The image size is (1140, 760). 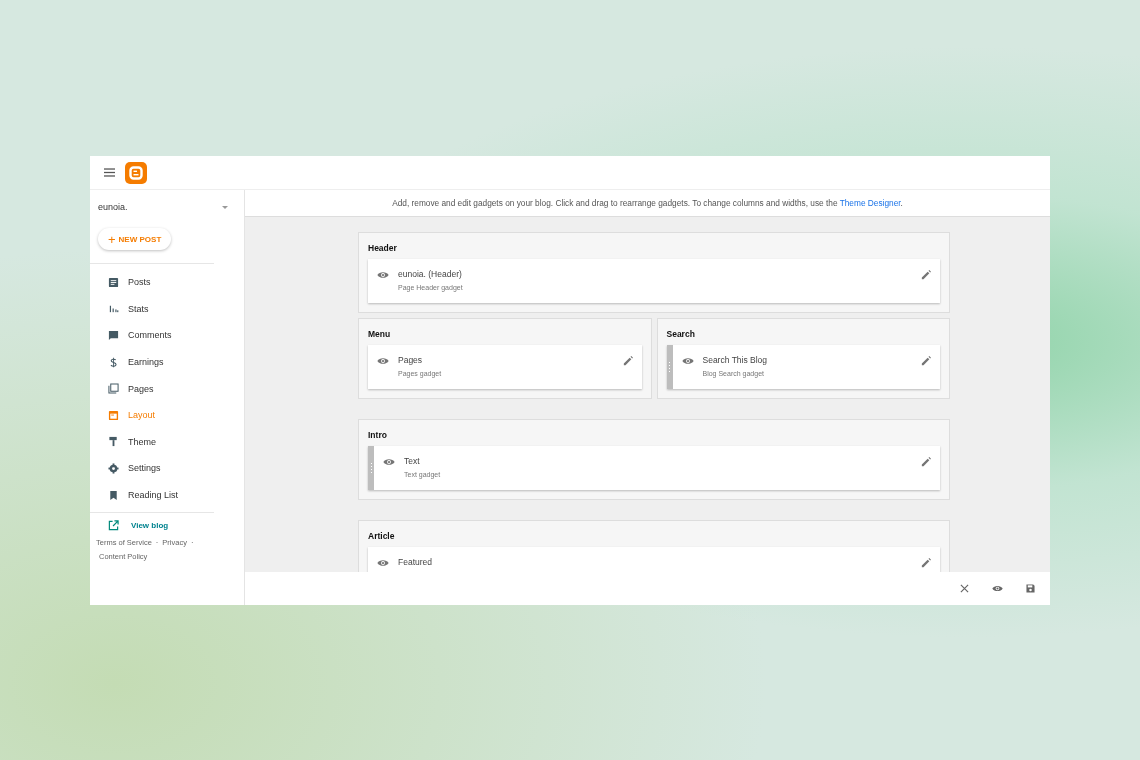 I want to click on bookmark-icon, so click(x=113, y=495).